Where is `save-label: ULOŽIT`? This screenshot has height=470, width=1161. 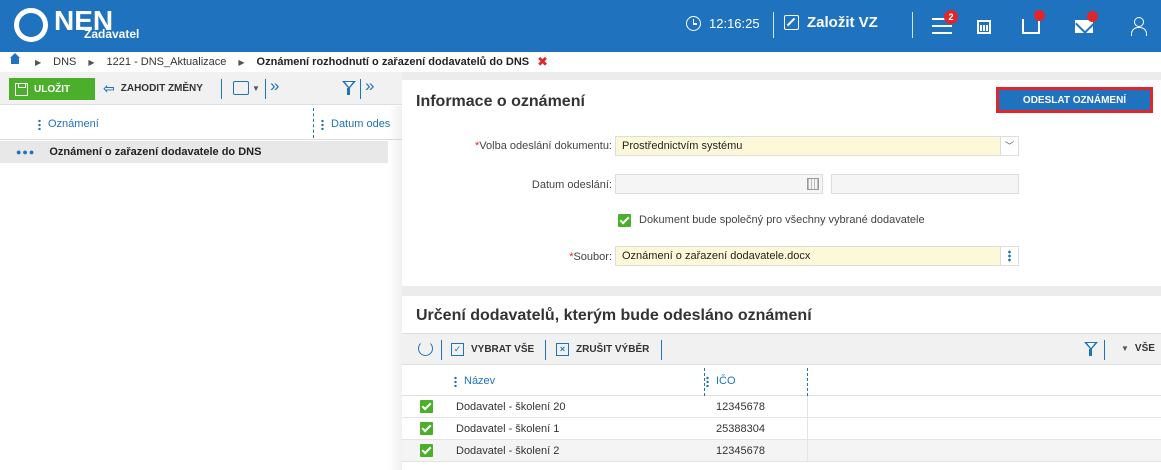
save-label: ULOŽIT is located at coordinates (52, 89).